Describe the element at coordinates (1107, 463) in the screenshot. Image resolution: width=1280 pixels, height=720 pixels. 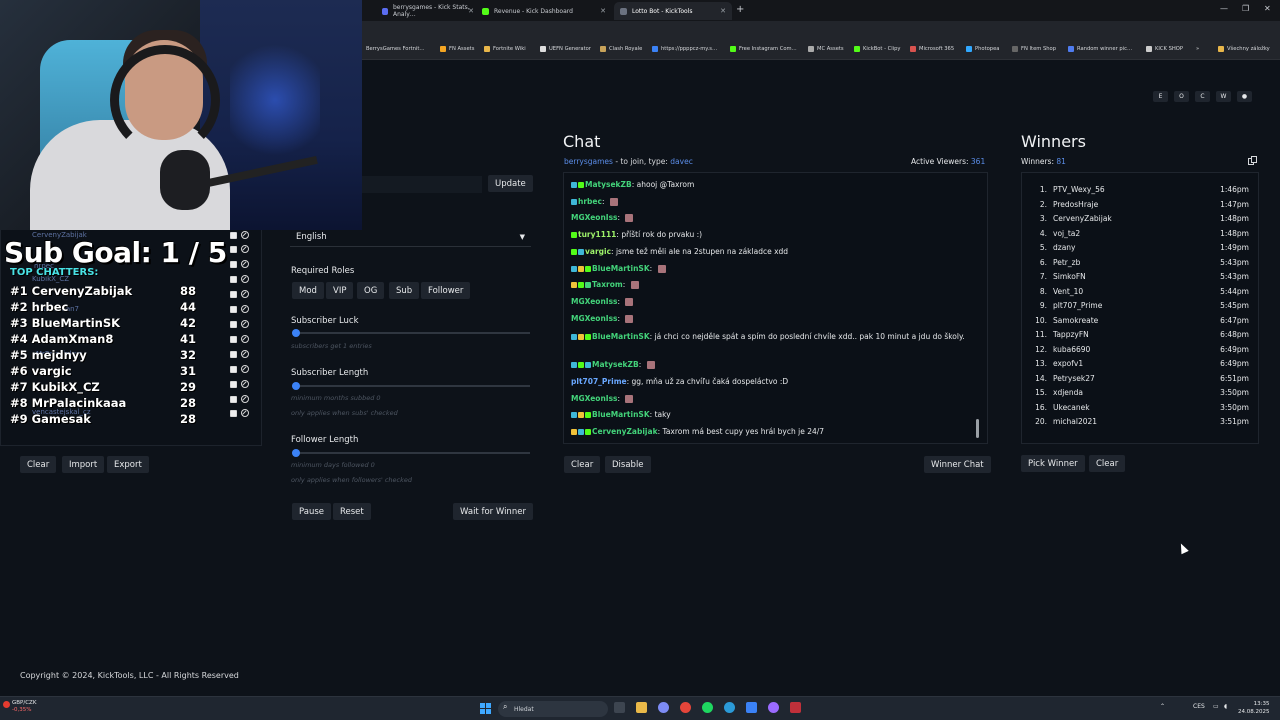
I see `winners-clear-button: Clear` at that location.